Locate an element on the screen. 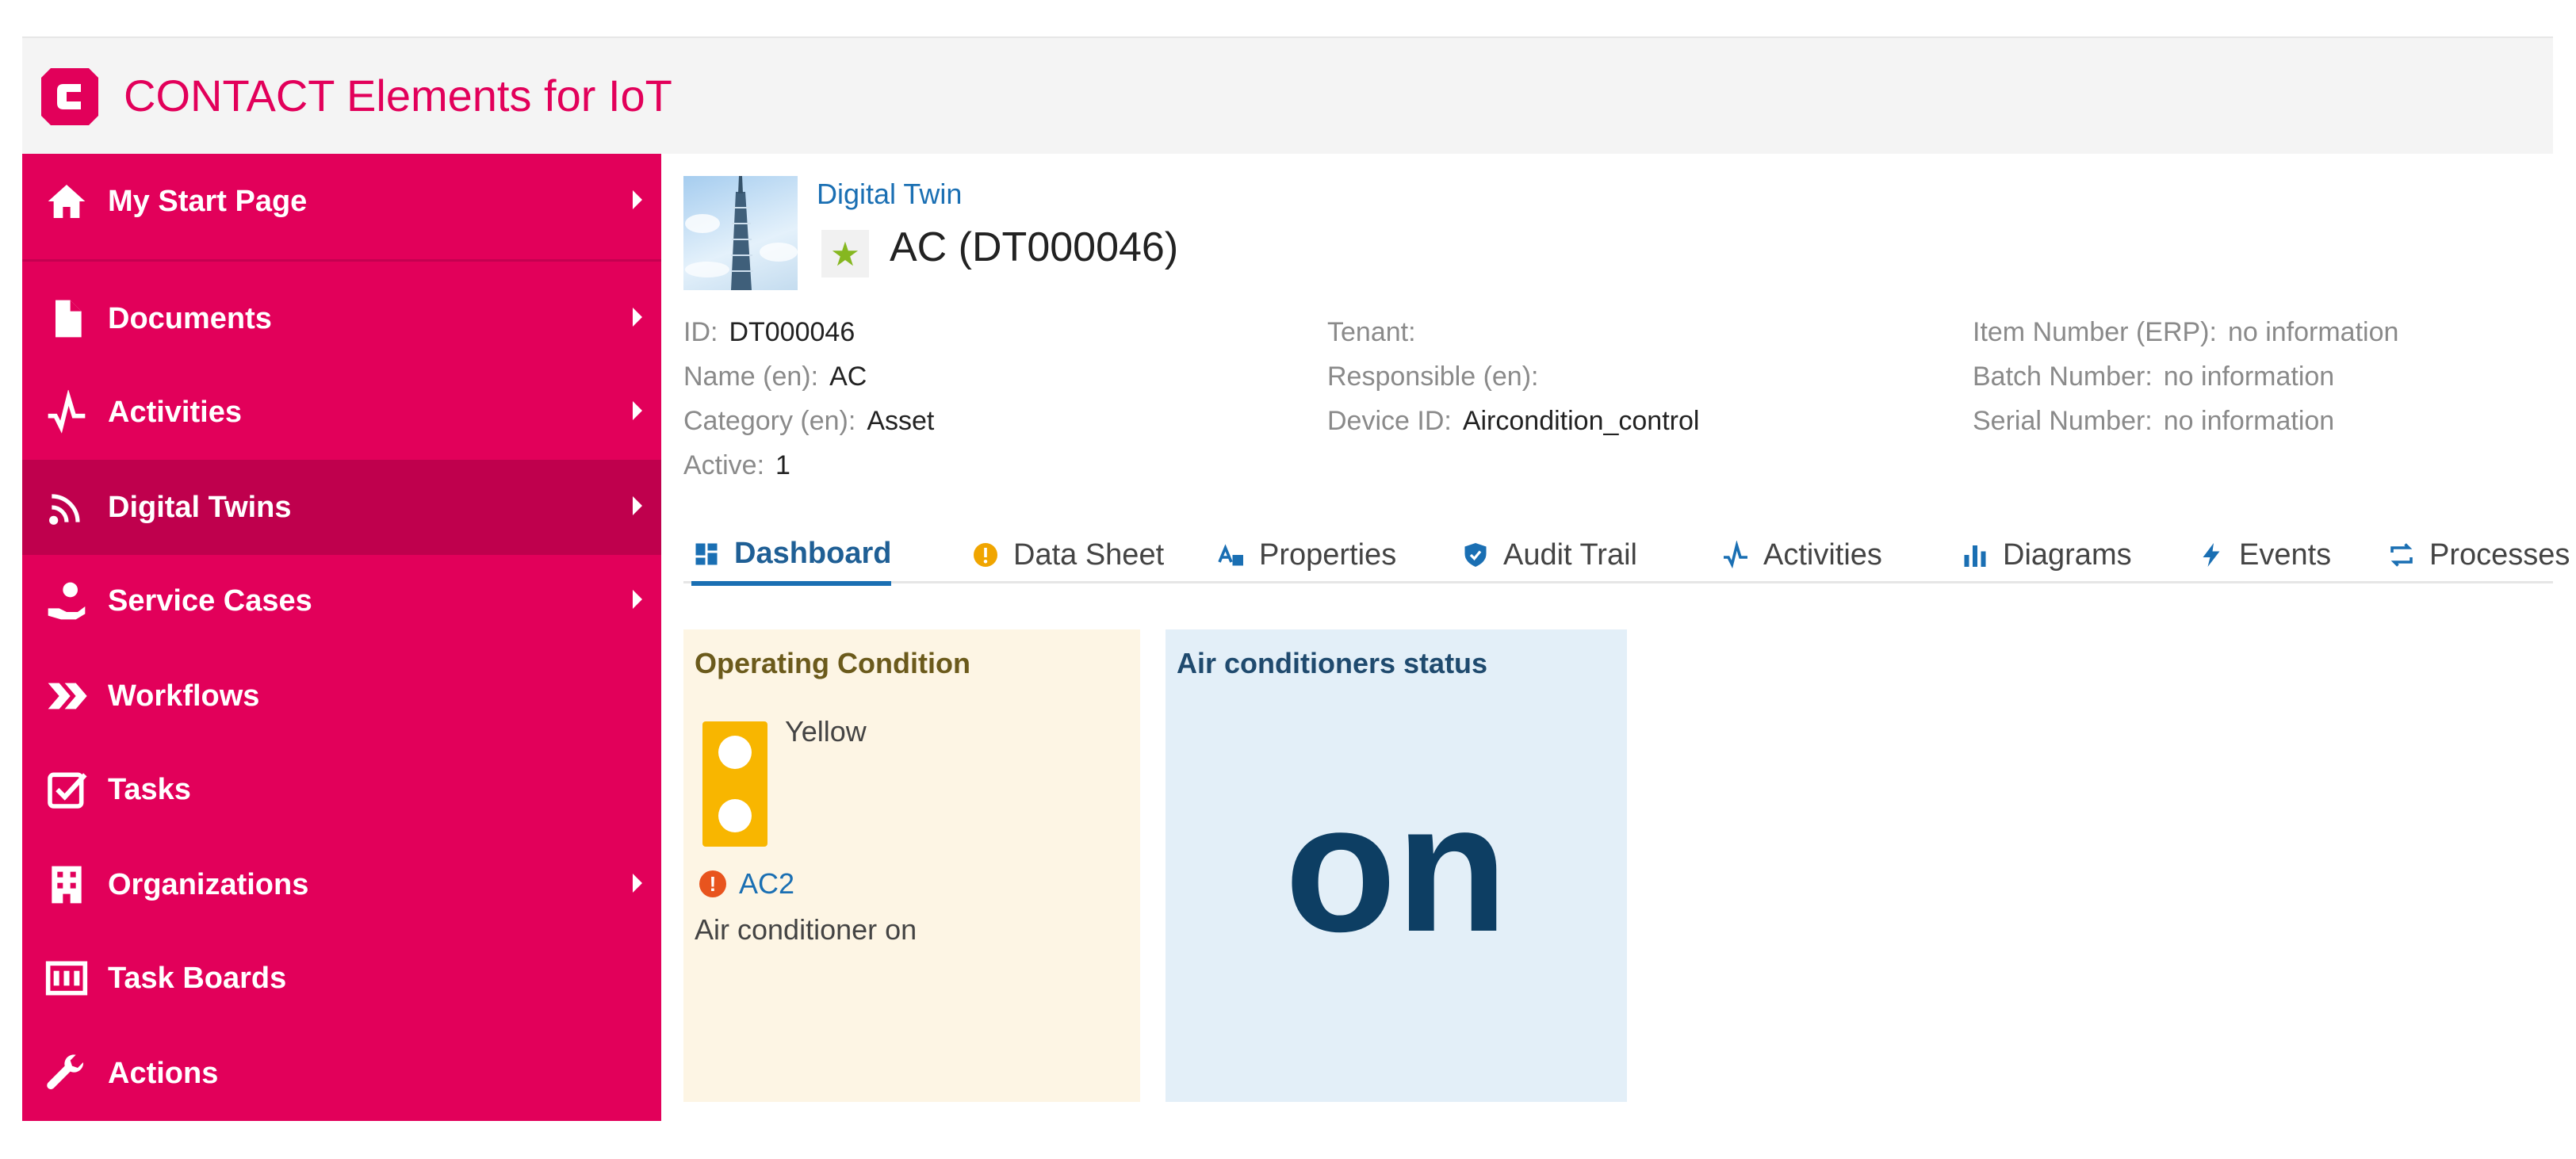 This screenshot has height=1159, width=2576. attr-value: 1 is located at coordinates (782, 465).